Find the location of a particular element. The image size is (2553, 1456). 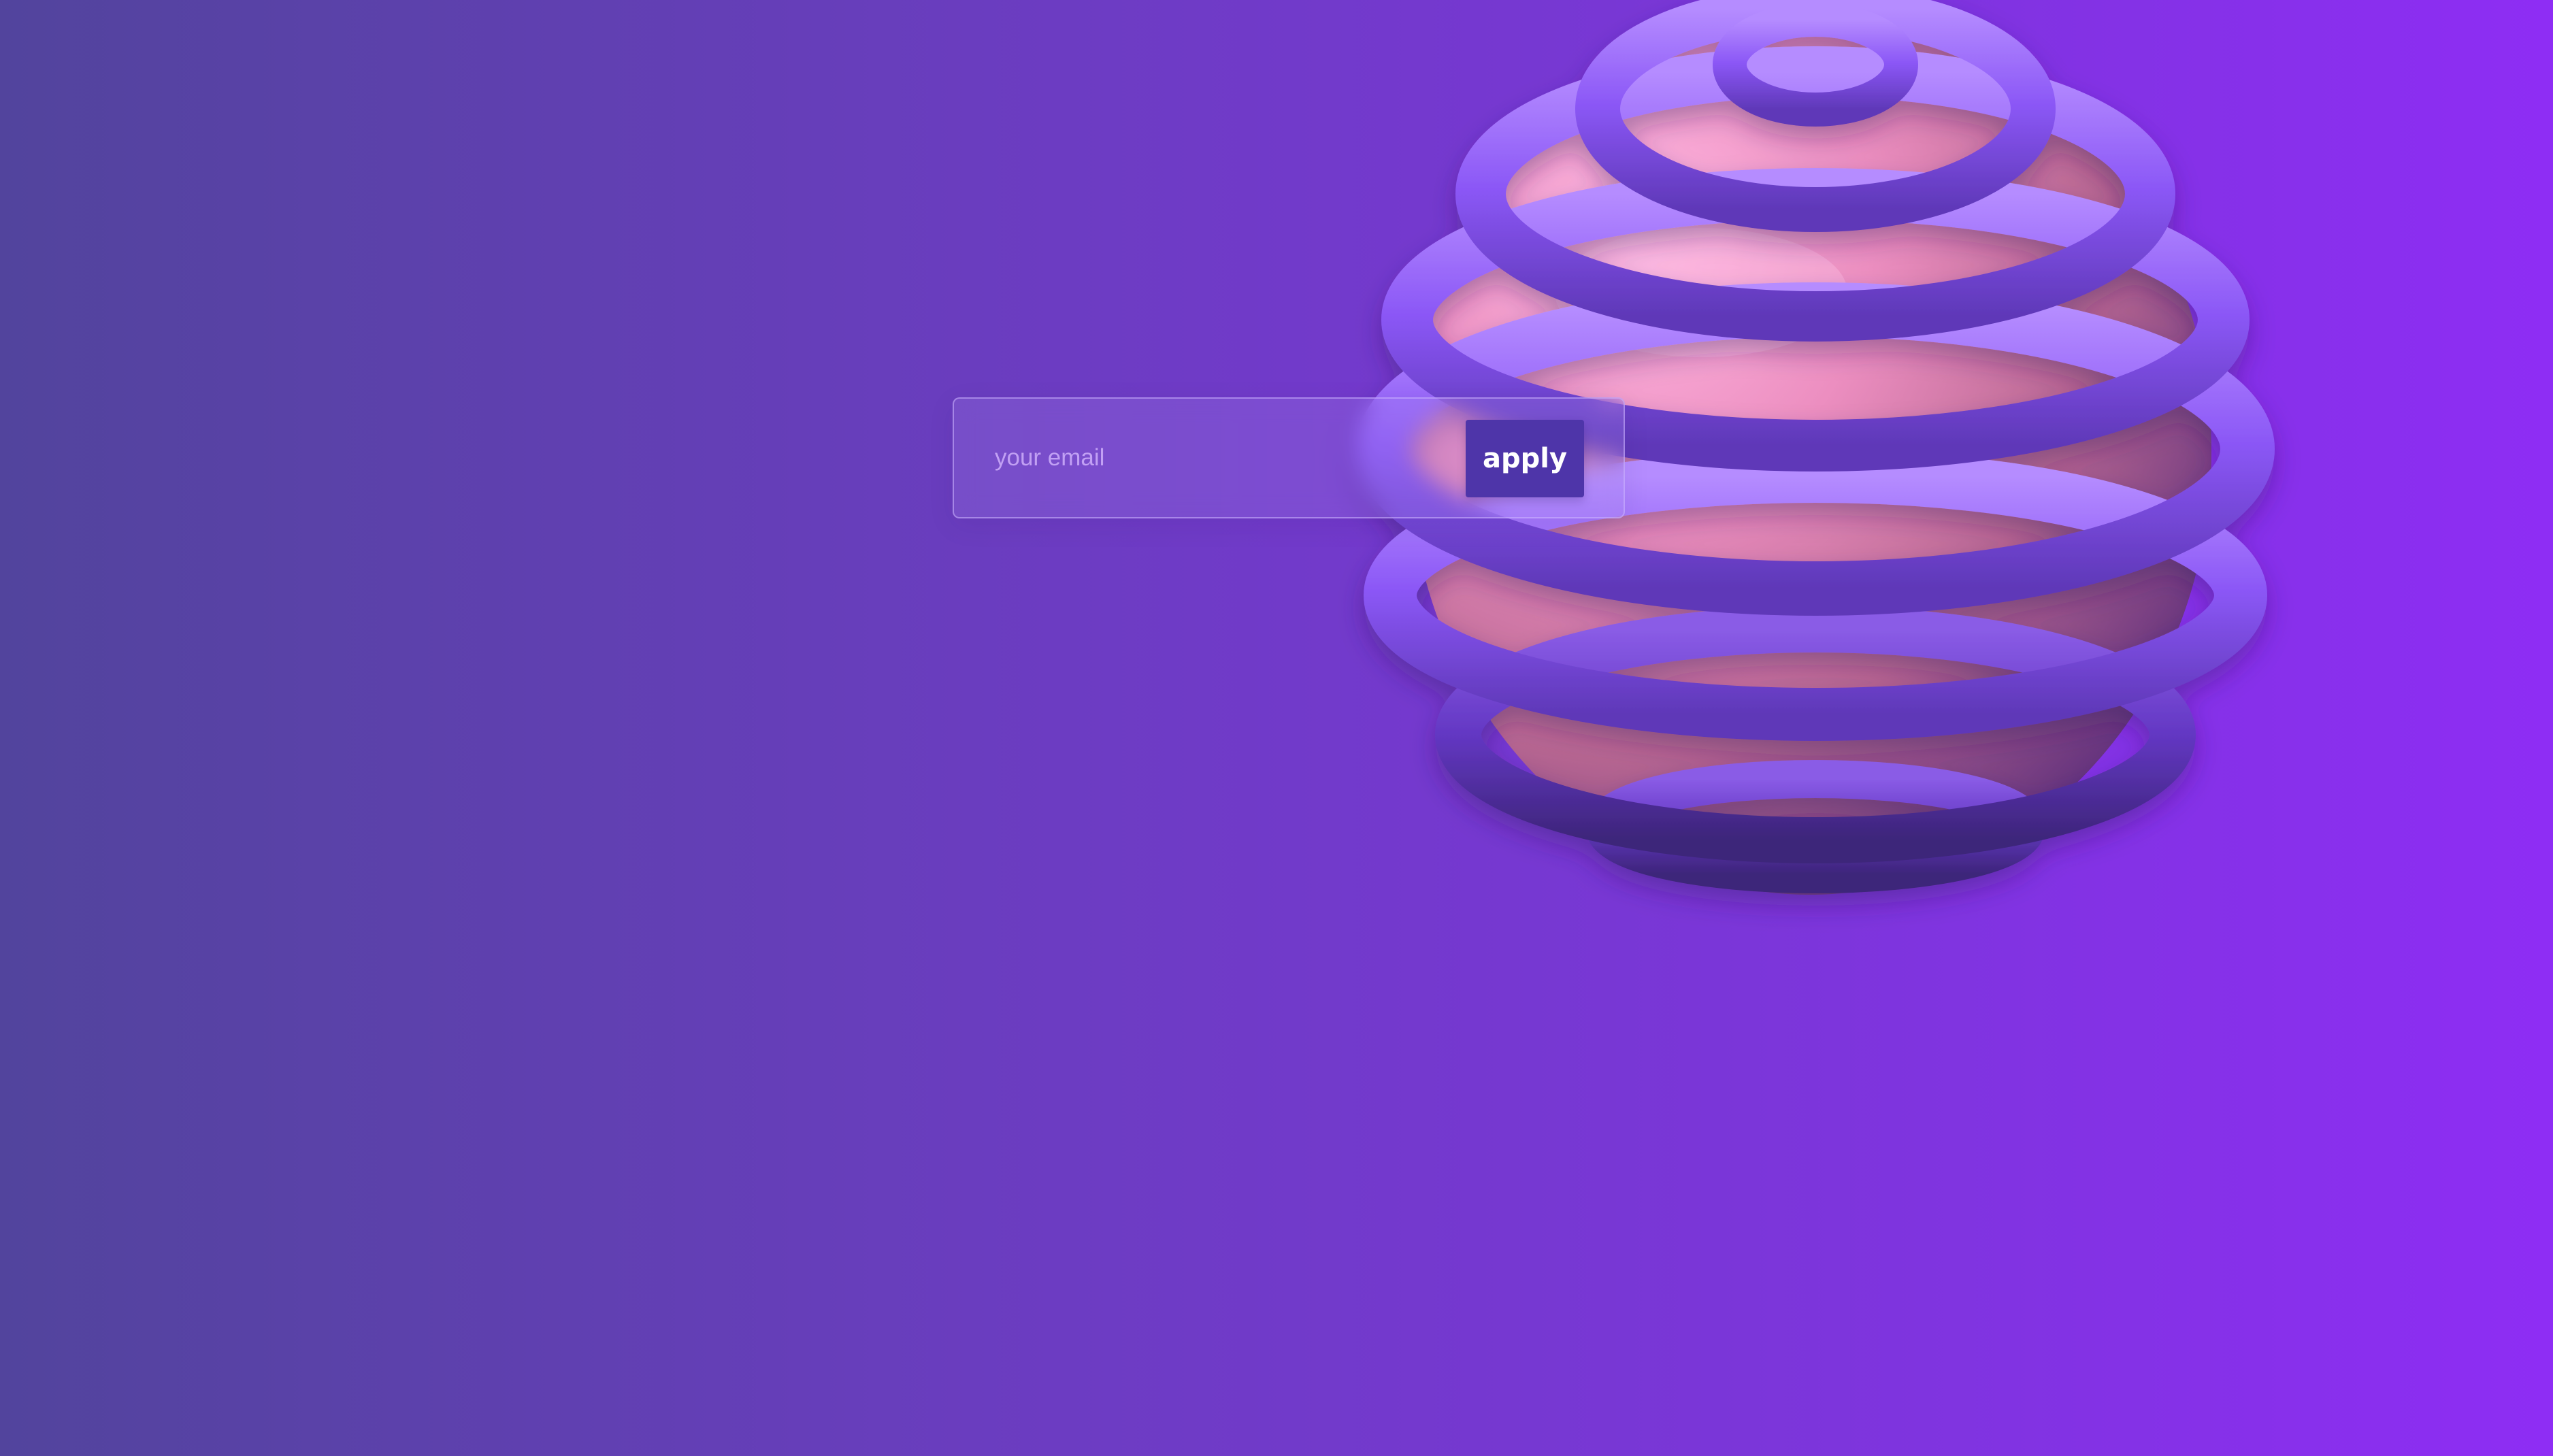

email-signup-form: apply is located at coordinates (1289, 458).